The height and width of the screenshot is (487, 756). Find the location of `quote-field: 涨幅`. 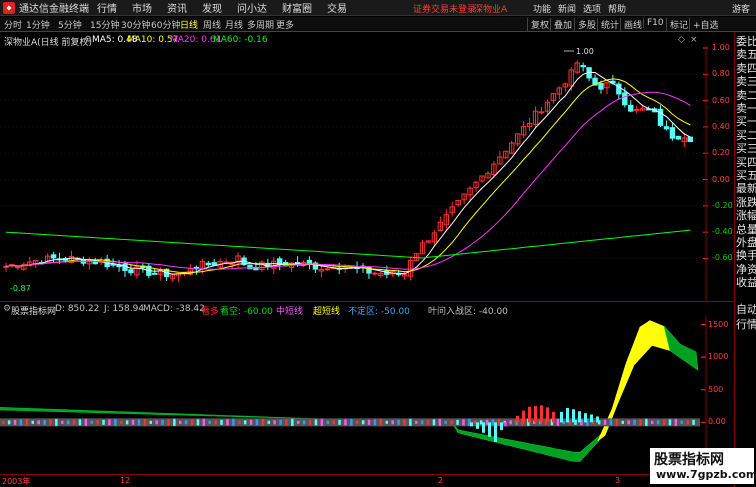

quote-field: 涨幅 is located at coordinates (746, 216).